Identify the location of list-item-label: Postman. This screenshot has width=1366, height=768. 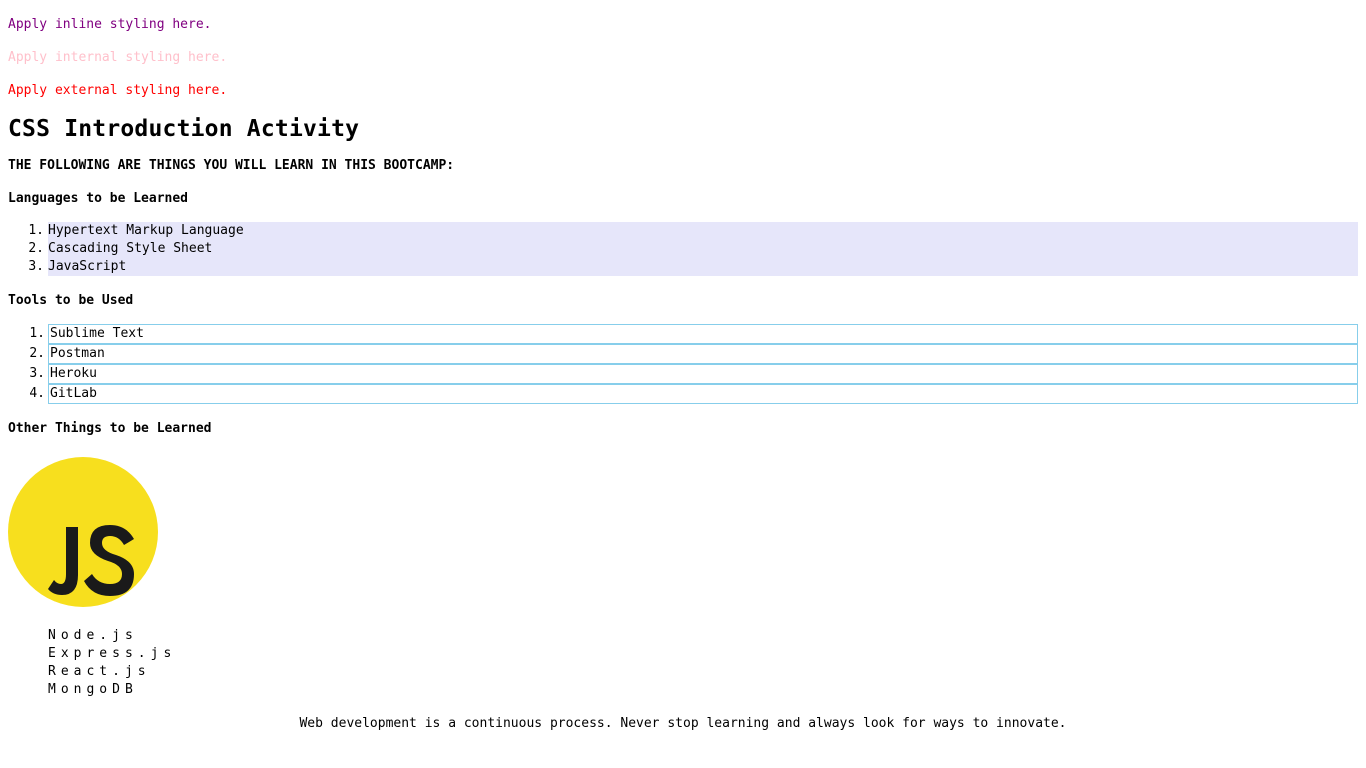
(77, 353).